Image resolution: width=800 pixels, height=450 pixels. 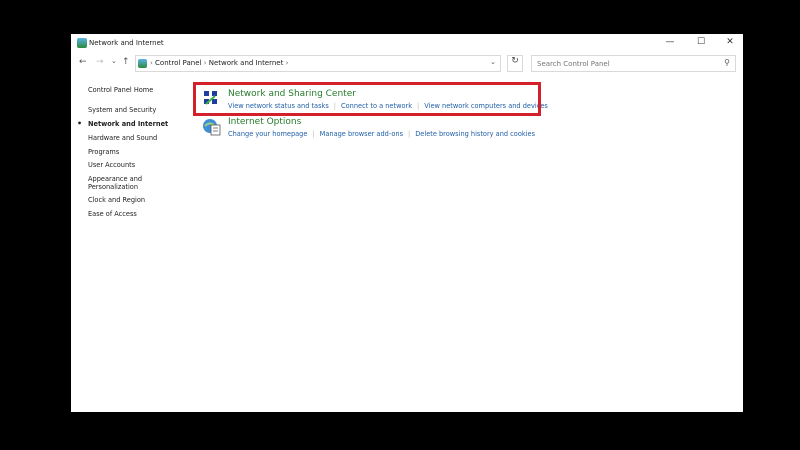 What do you see at coordinates (407, 43) in the screenshot?
I see `title-bar: Network and Internet — ☐ ✕` at bounding box center [407, 43].